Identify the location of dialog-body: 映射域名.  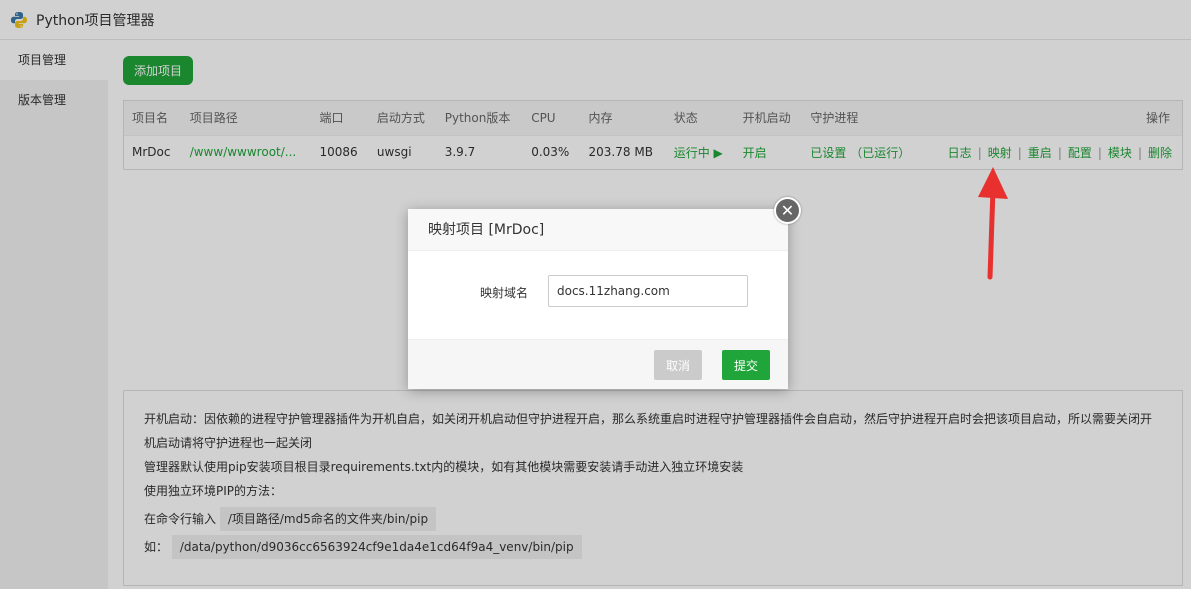
(598, 295).